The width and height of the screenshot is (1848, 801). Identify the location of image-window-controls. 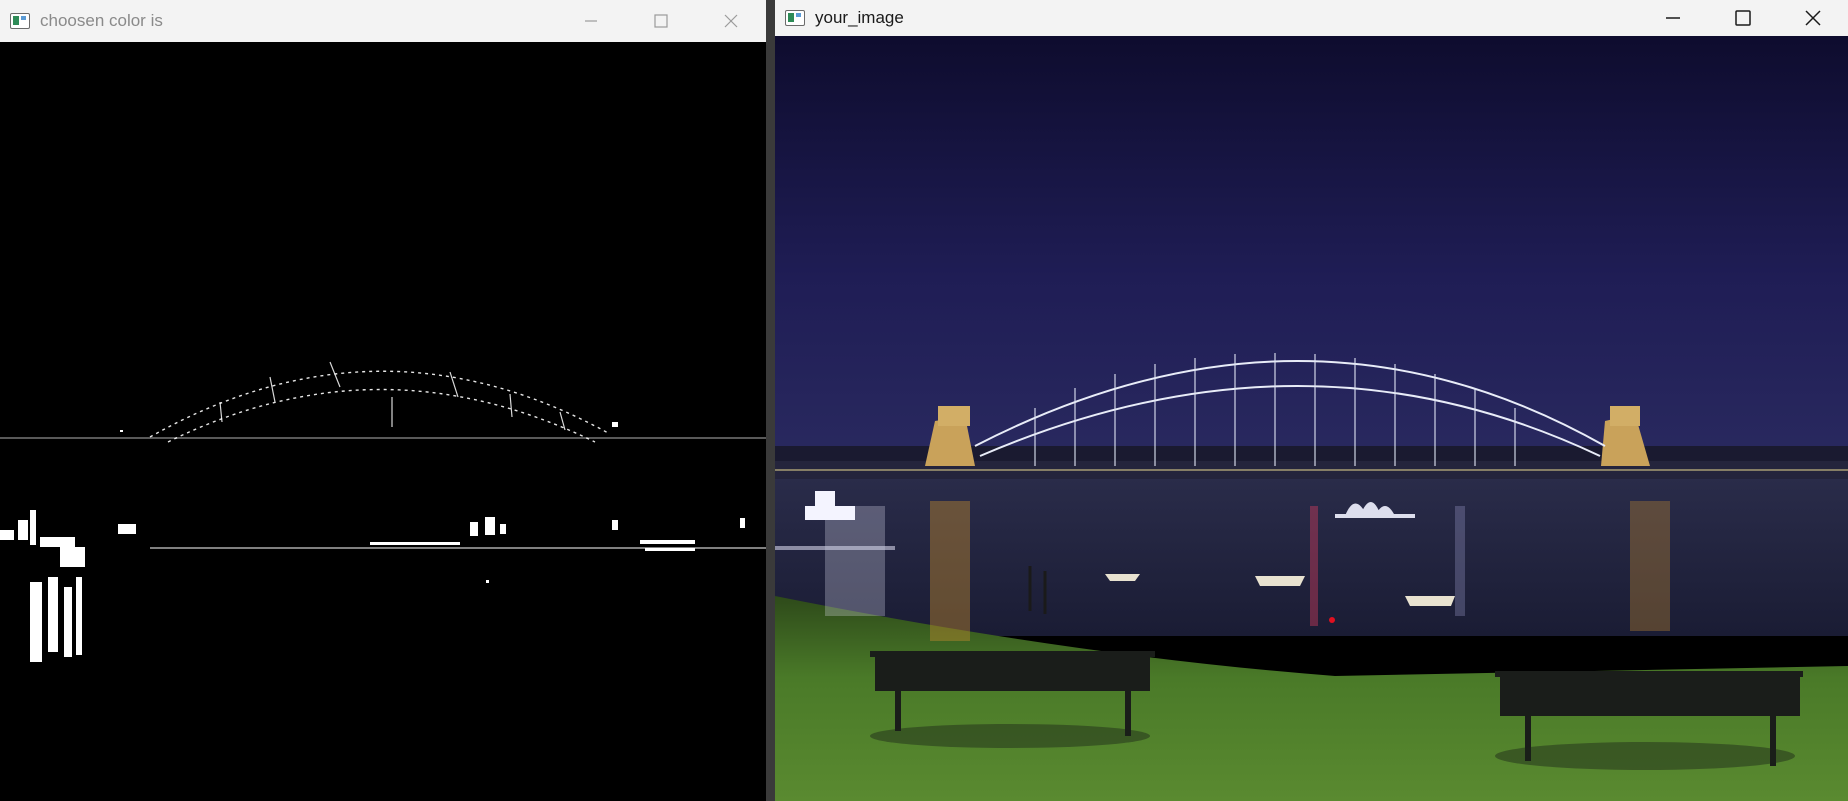
(1743, 18).